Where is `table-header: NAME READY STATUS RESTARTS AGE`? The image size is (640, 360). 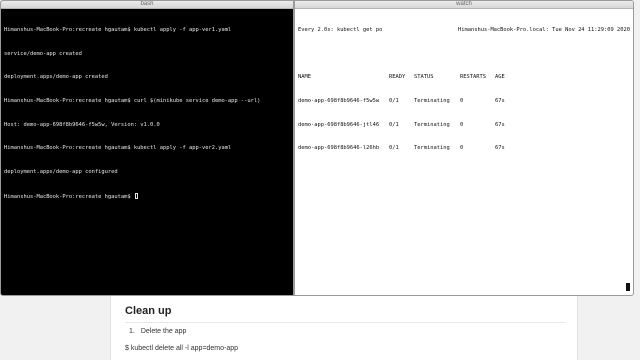 table-header: NAME READY STATUS RESTARTS AGE is located at coordinates (464, 78).